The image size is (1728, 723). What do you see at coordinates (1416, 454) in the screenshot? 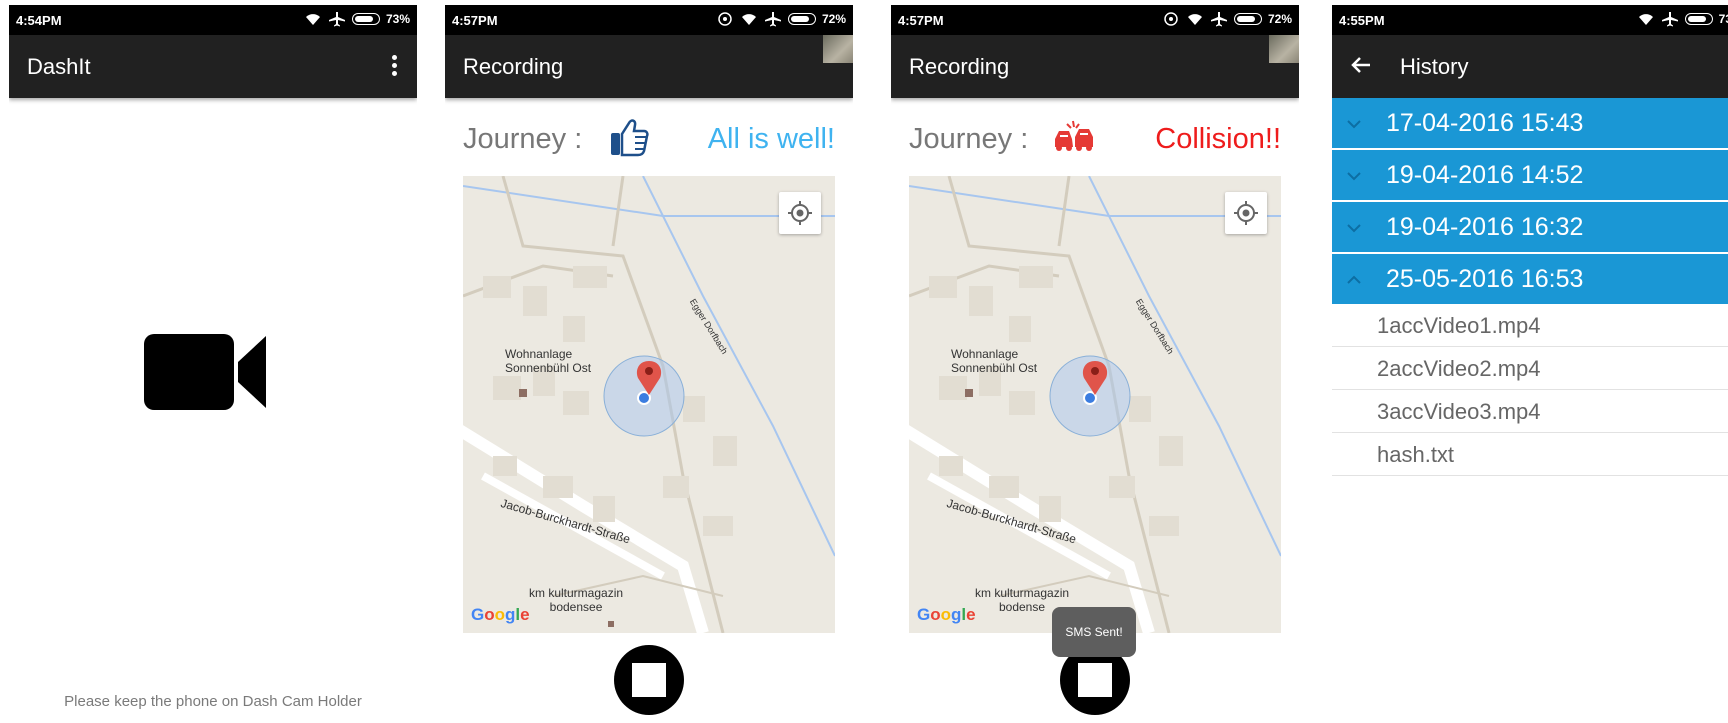
I see `file-name: hash.txt` at bounding box center [1416, 454].